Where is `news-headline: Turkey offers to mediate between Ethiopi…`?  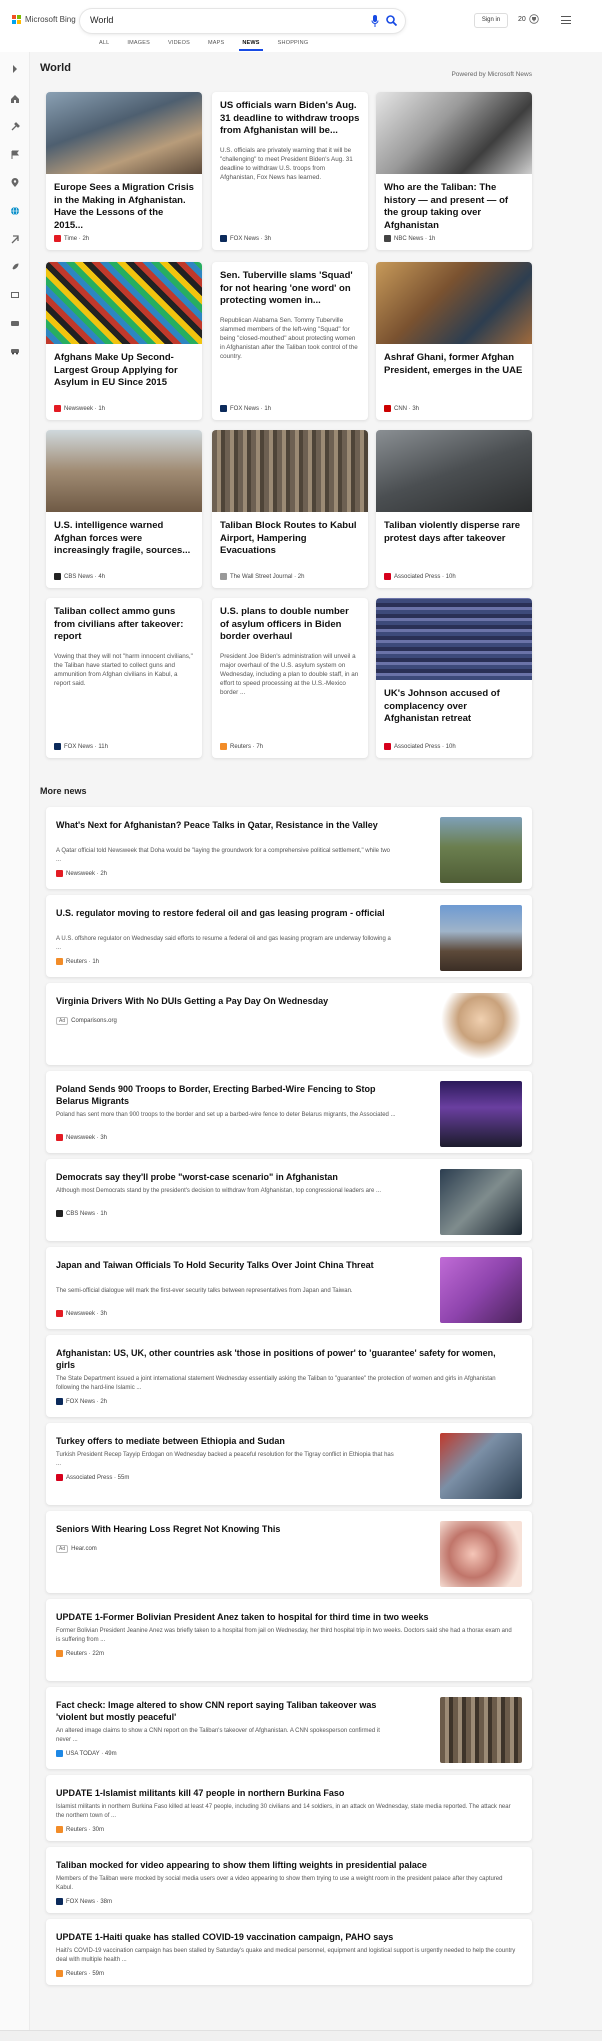 news-headline: Turkey offers to mediate between Ethiopi… is located at coordinates (226, 1441).